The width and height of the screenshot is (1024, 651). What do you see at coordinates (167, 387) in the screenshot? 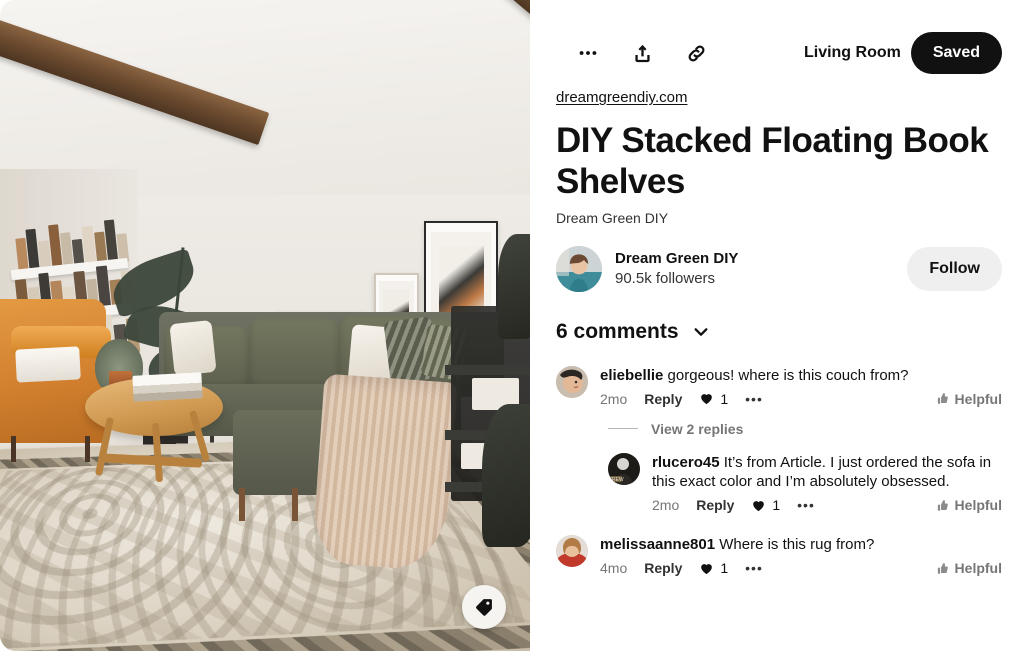
I see `coffee-table-books` at bounding box center [167, 387].